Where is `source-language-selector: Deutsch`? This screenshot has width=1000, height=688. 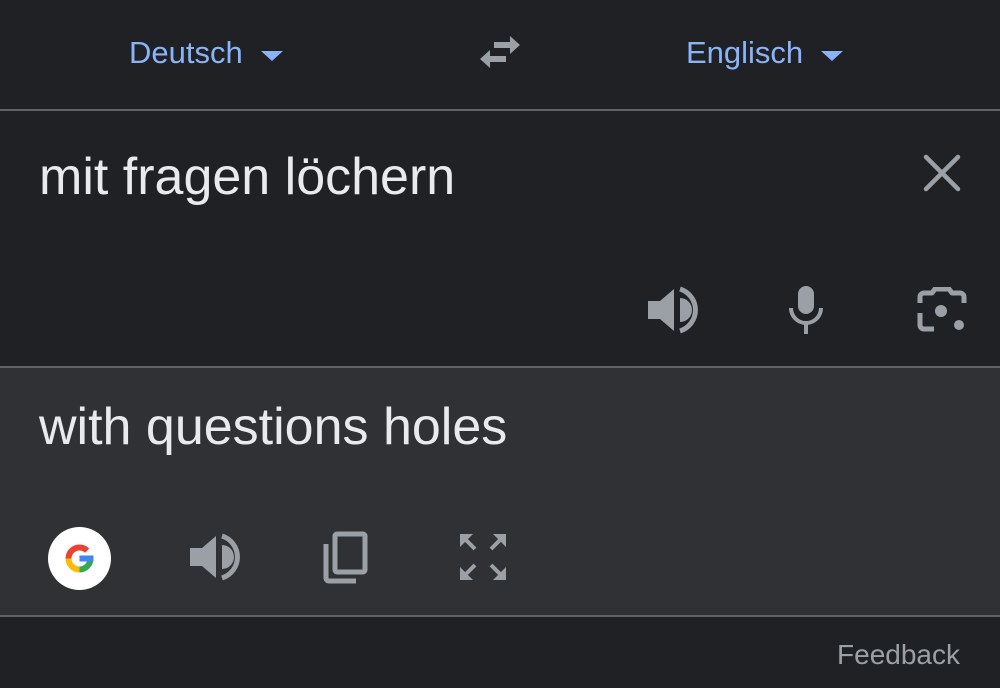 source-language-selector: Deutsch is located at coordinates (206, 53).